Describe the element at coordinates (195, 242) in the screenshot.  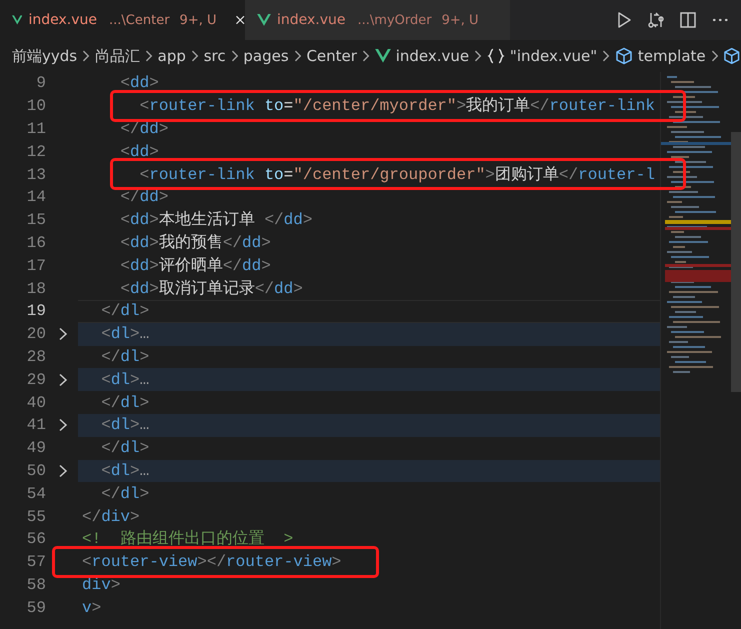
I see `code-line: <dd>我的预售</dd>` at that location.